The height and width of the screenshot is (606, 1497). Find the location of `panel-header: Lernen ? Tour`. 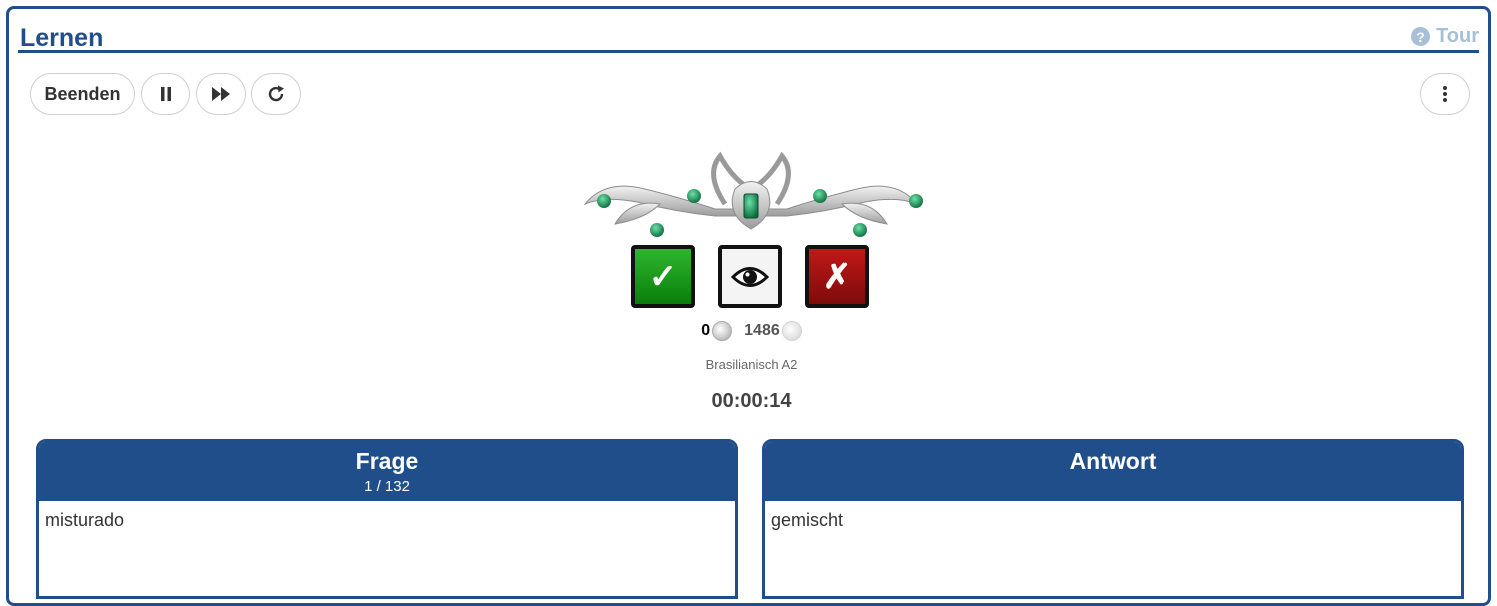

panel-header: Lernen ? Tour is located at coordinates (748, 34).